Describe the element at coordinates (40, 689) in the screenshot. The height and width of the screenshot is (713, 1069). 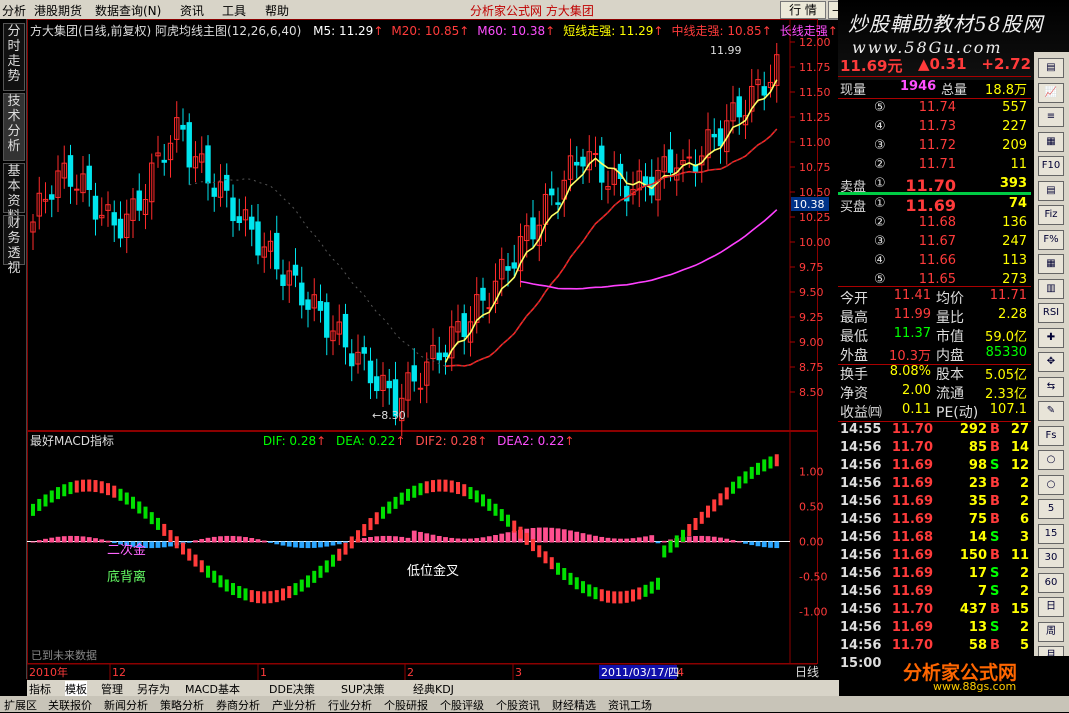
I see `bottom-tab-0: 指标` at that location.